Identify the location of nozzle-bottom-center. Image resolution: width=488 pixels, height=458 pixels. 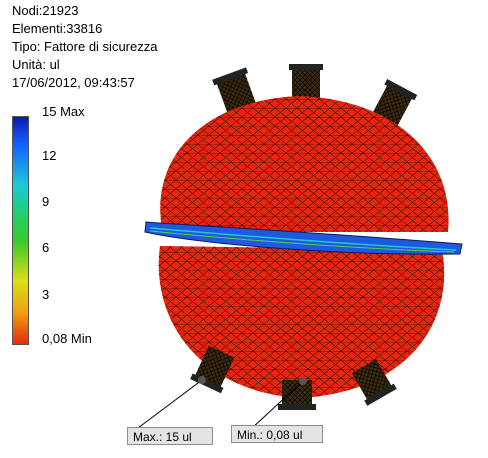
(297, 395).